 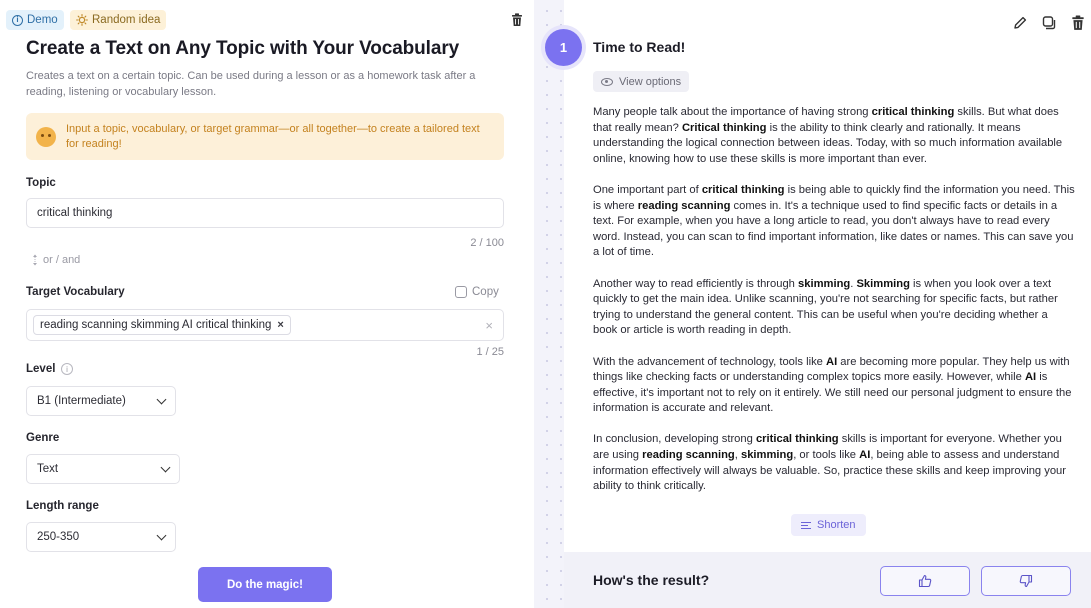 I want to click on length-range-label: Length range, so click(x=62, y=506).